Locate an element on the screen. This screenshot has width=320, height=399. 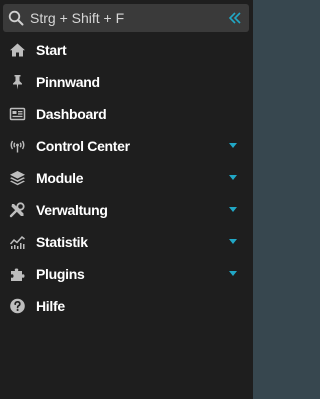
sidebar-item-statistik: Statistik is located at coordinates (126, 242).